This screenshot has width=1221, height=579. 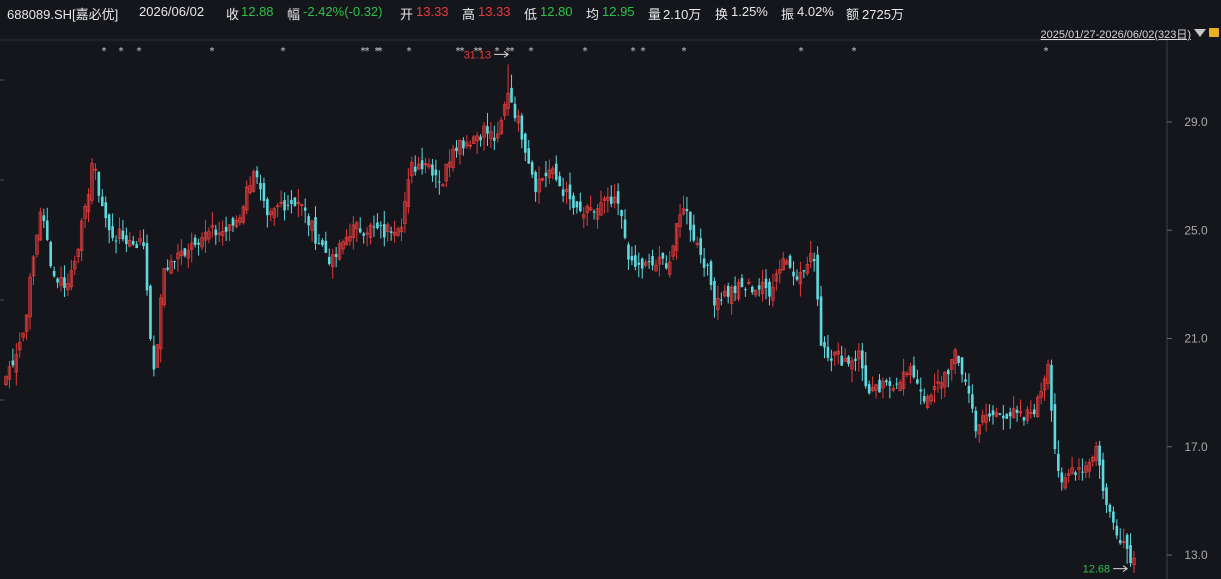 What do you see at coordinates (531, 14) in the screenshot?
I see `low-label: 低` at bounding box center [531, 14].